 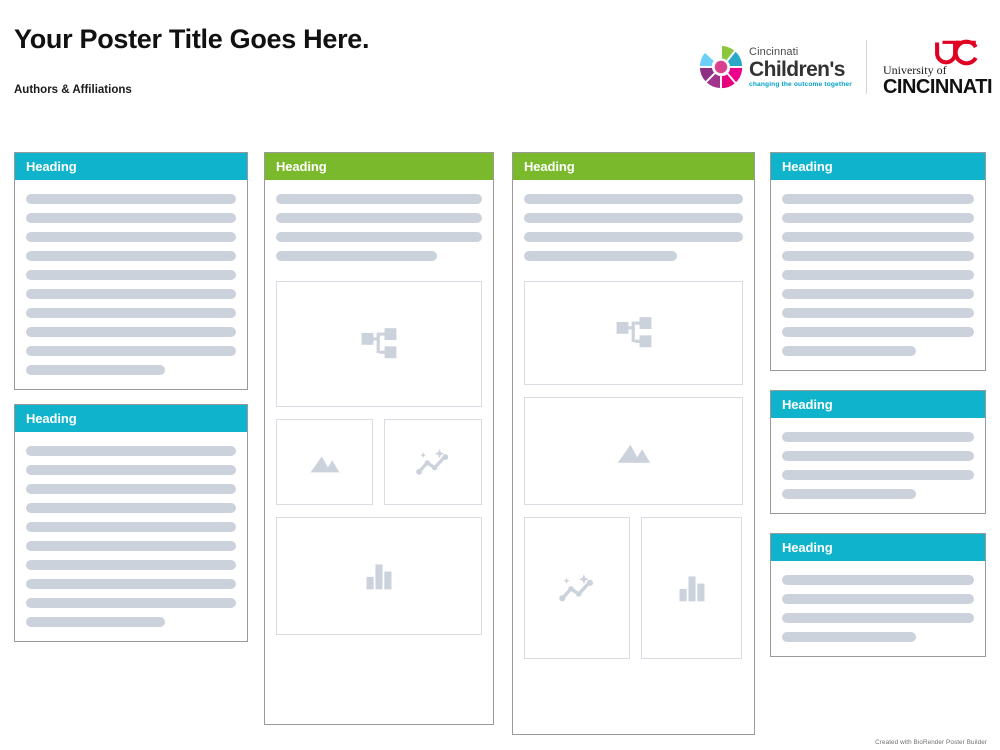 I want to click on authors-affiliations: Authors & Affiliations, so click(x=73, y=90).